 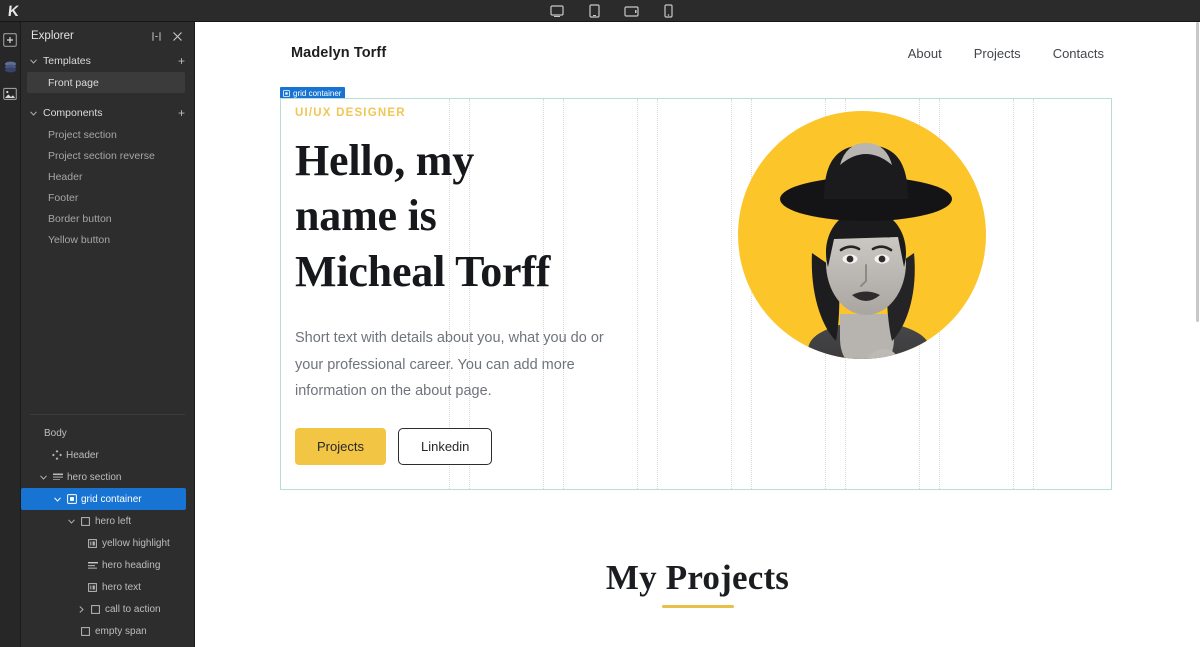 What do you see at coordinates (10, 39) in the screenshot?
I see `add-box-icon` at bounding box center [10, 39].